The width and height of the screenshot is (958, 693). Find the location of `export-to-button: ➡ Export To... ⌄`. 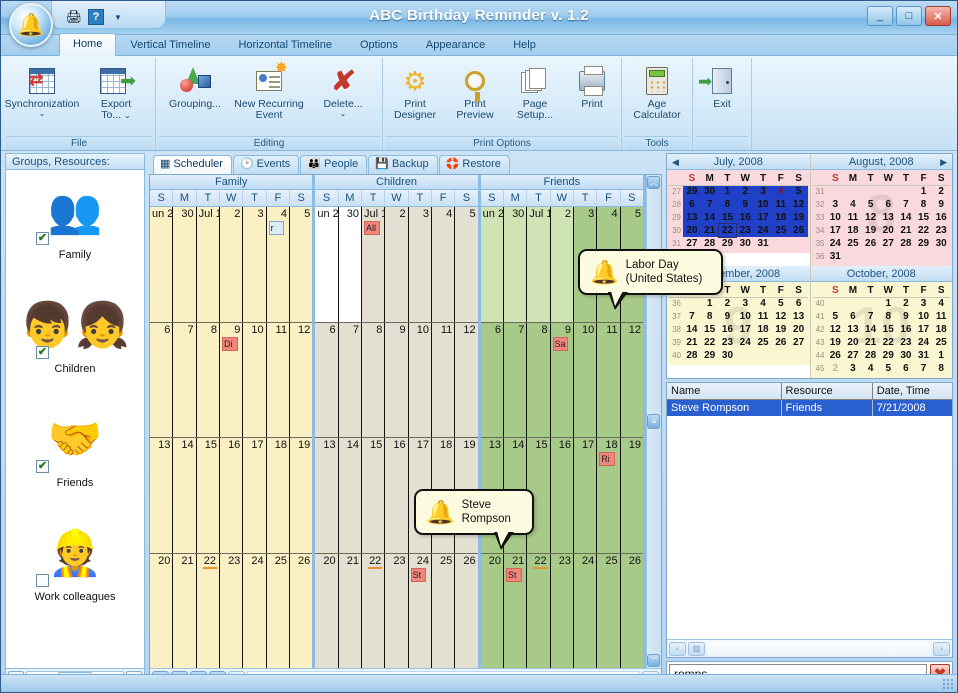

export-to-button: ➡ Export To... ⌄ is located at coordinates (116, 92).